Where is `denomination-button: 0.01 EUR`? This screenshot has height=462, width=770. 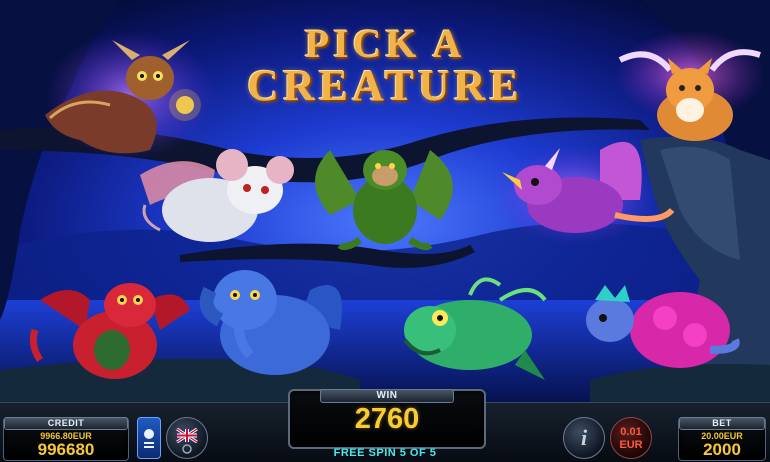 denomination-button: 0.01 EUR is located at coordinates (631, 438).